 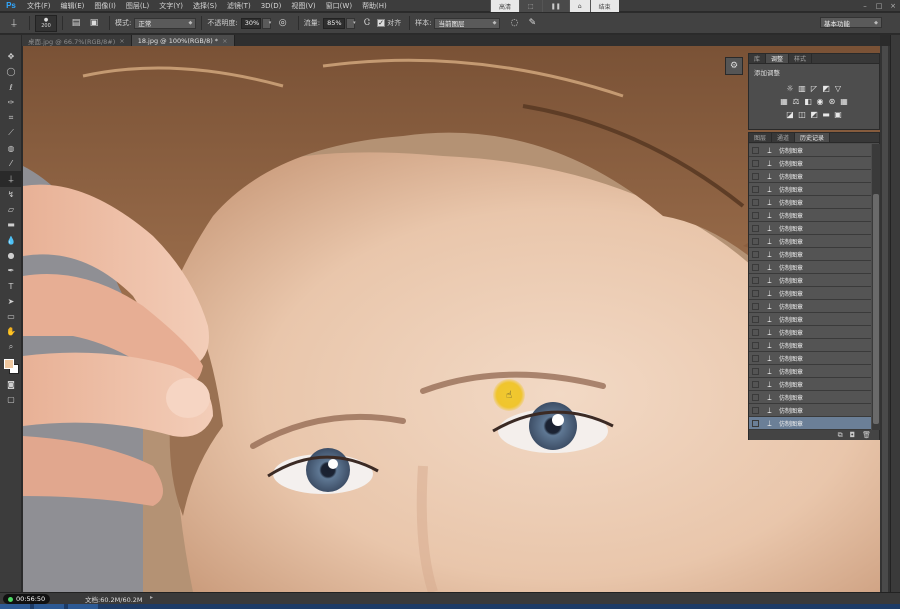 What do you see at coordinates (826, 88) in the screenshot?
I see `exposure-icon: ◩` at bounding box center [826, 88].